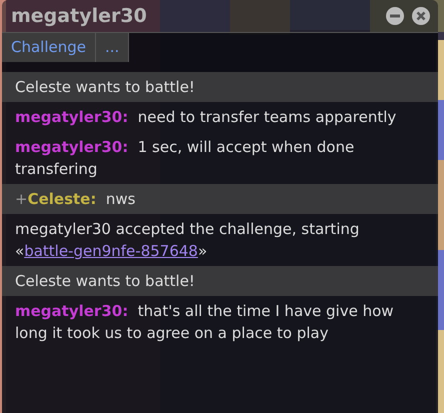 This screenshot has width=444, height=413. I want to click on system-message: megatyler30 accepted the challenge, starting «battle-gen9nfe-857648», so click(187, 240).